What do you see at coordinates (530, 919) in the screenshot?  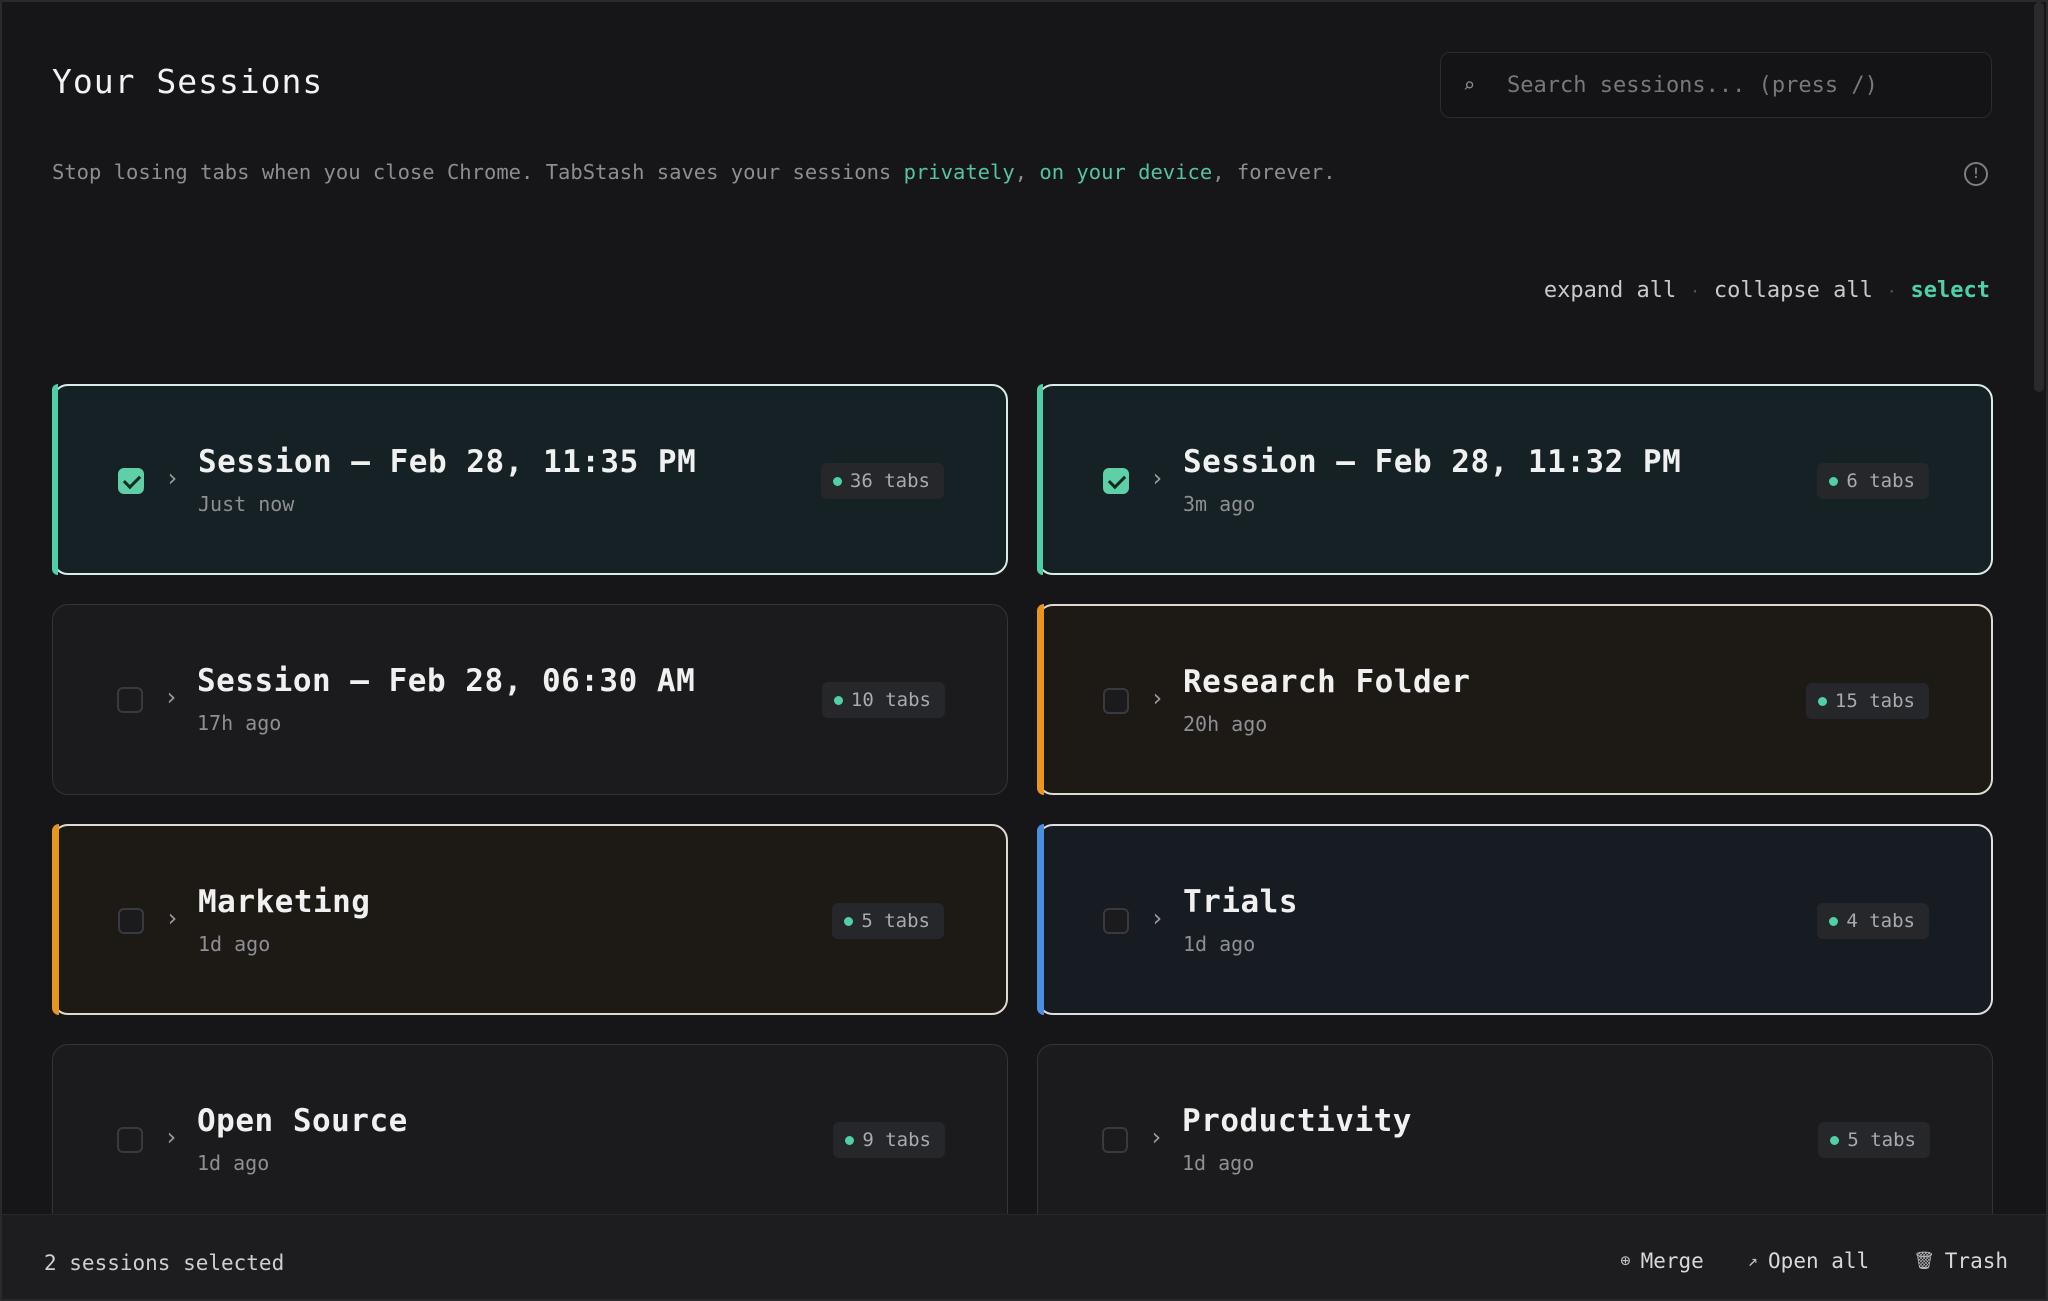 I see `session-card: › Marketing 1d ago 5 tabs` at bounding box center [530, 919].